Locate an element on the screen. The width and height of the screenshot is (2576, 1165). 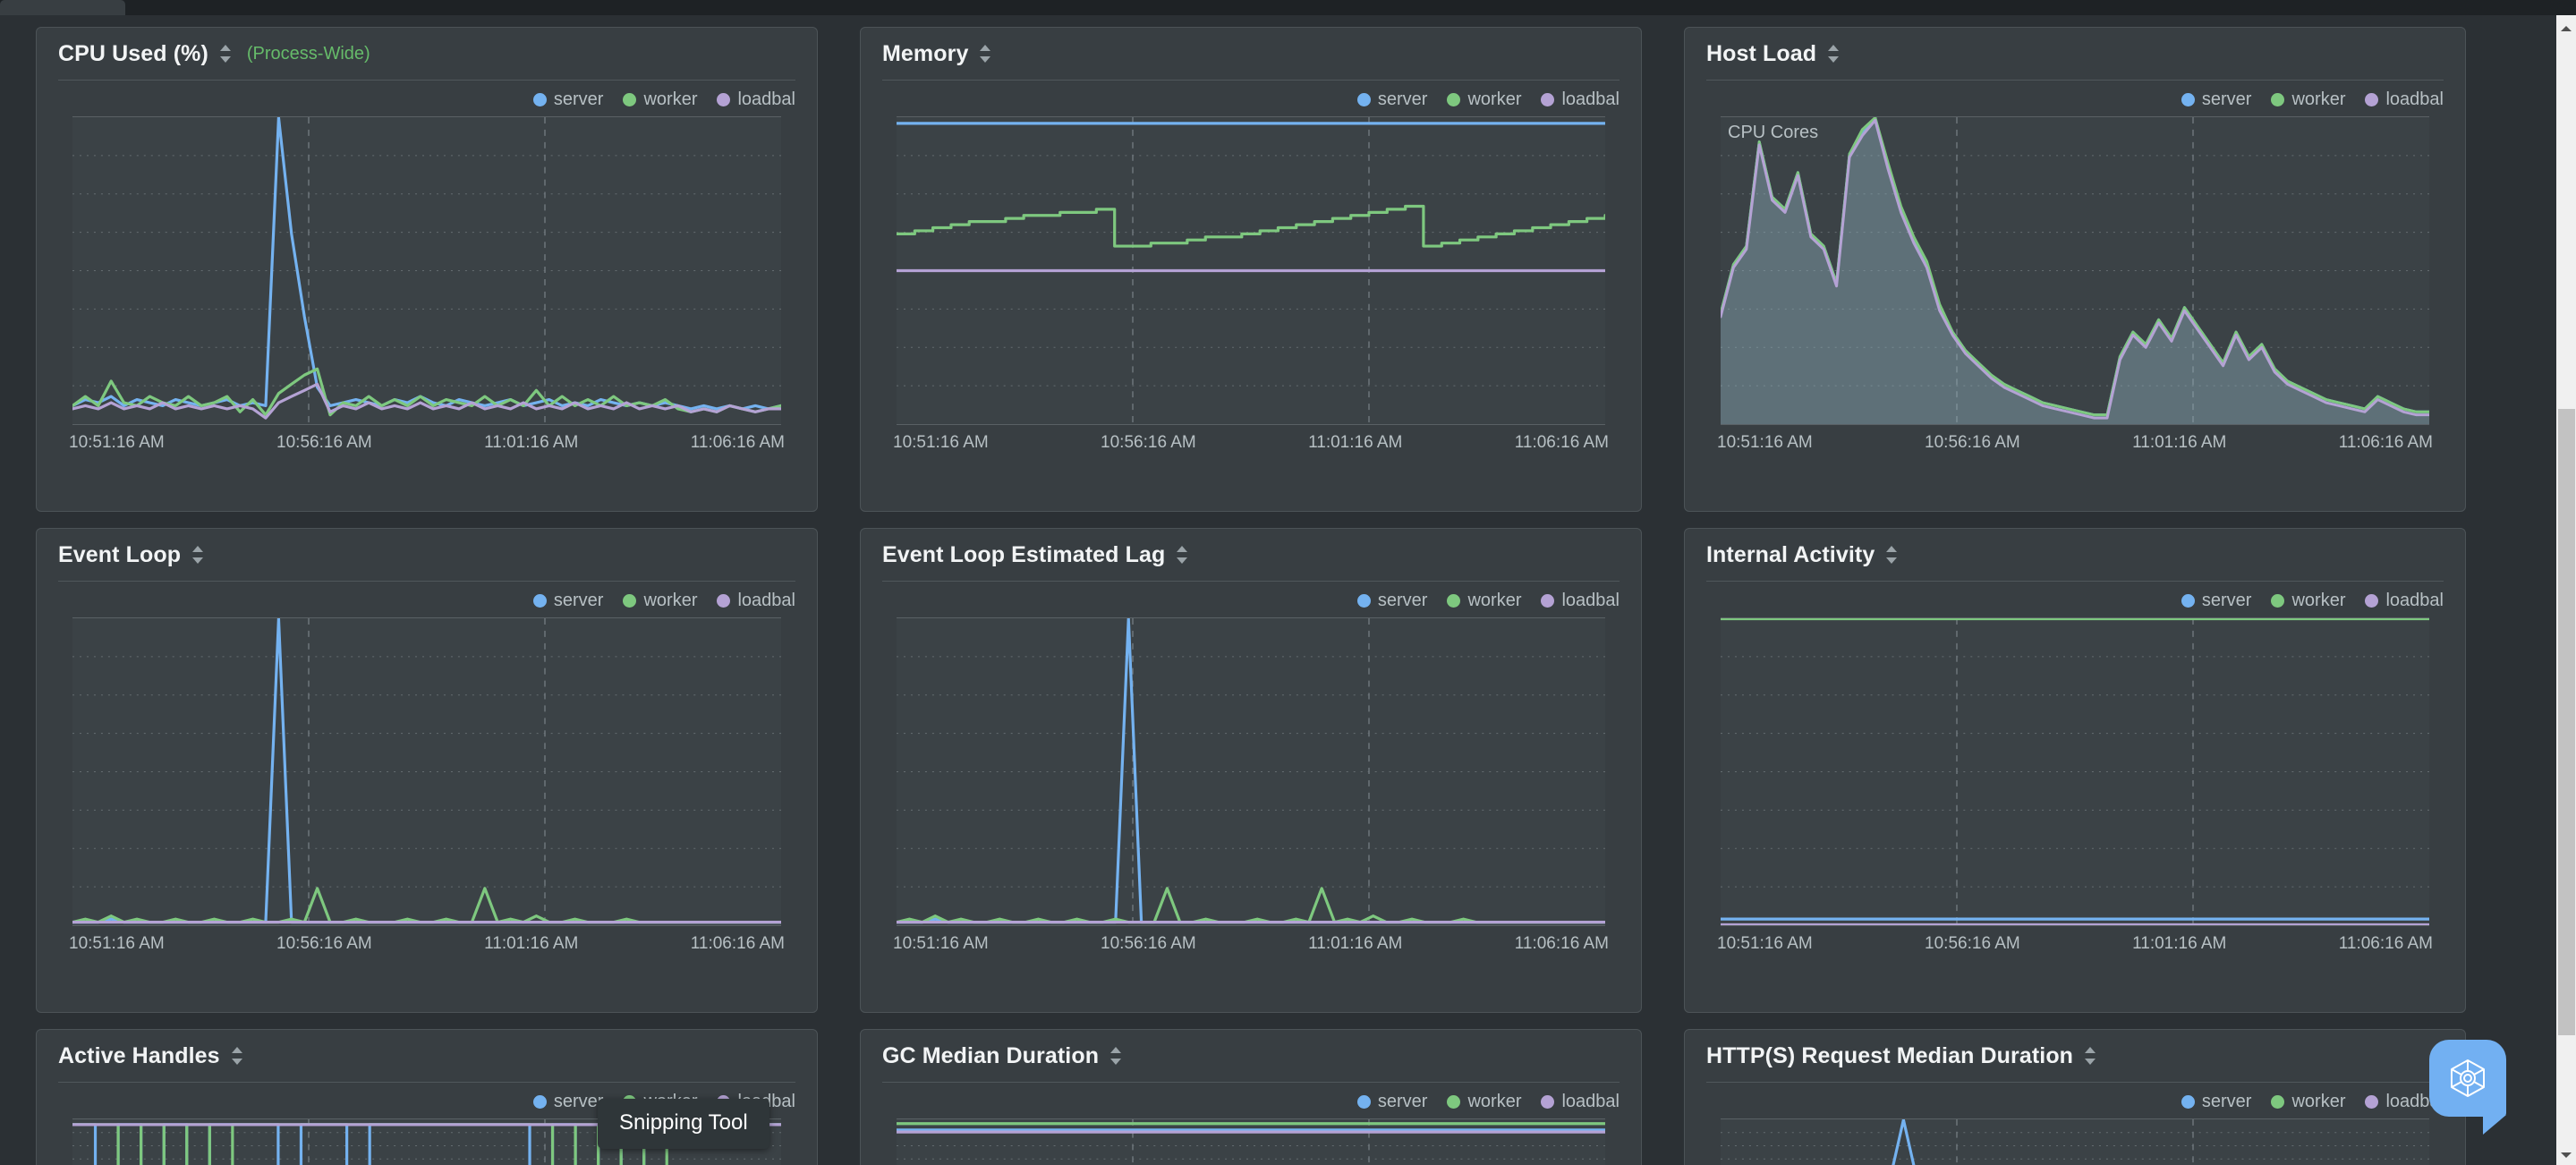
panel-gc-median-duration: GC Median Duration server worker loadbal is located at coordinates (1251, 1097).